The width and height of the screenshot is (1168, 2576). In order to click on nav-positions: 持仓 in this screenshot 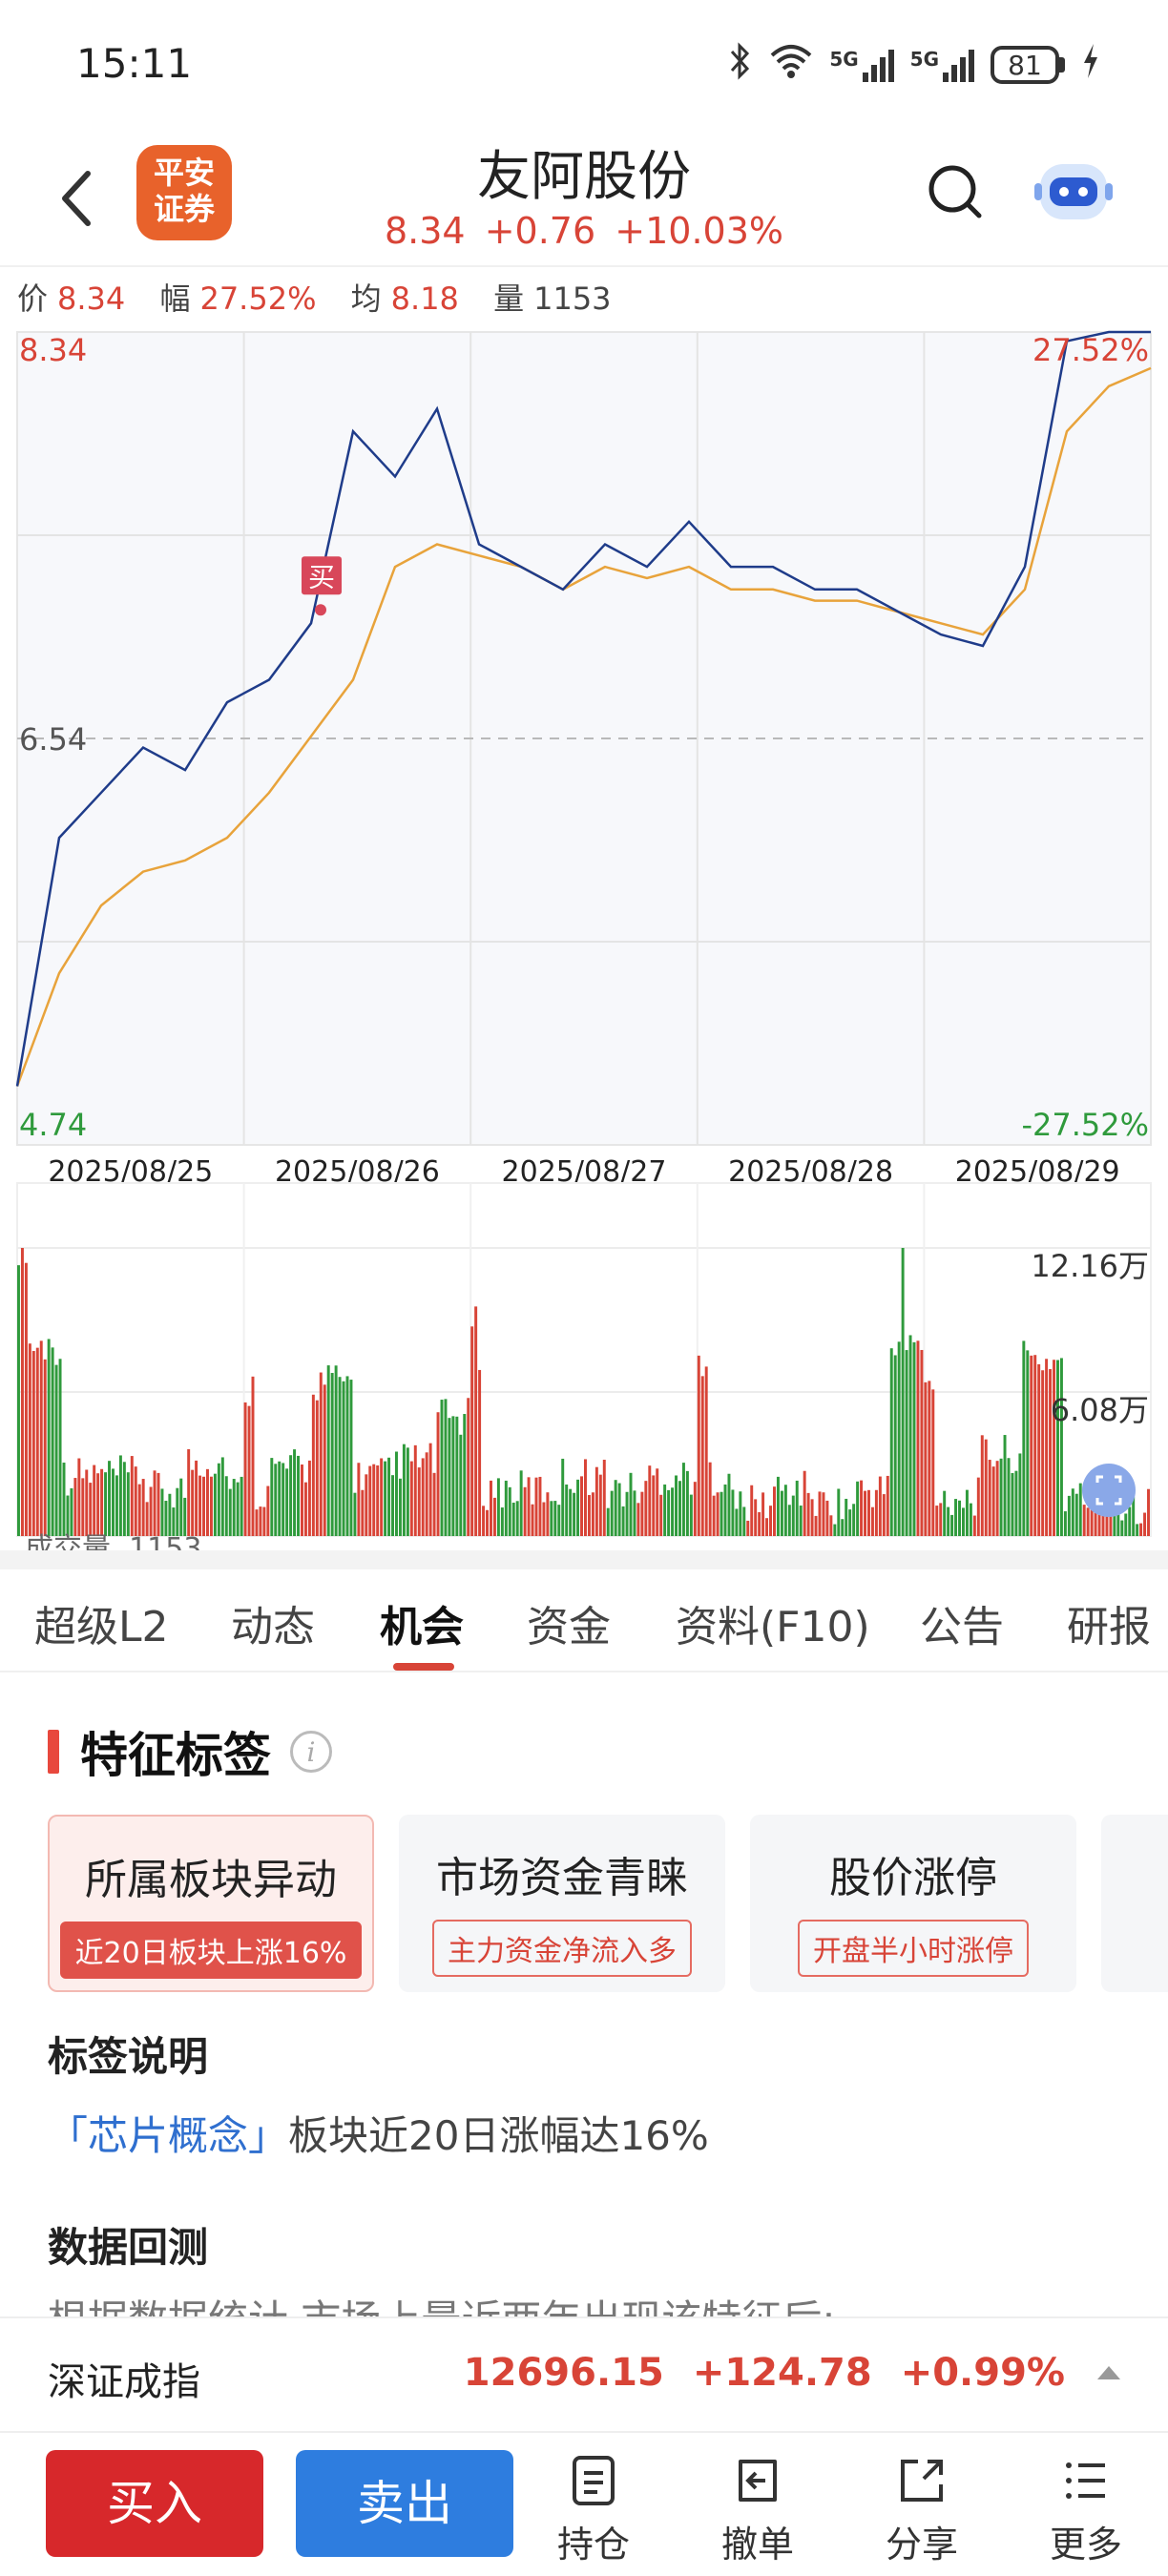, I will do `click(593, 2510)`.